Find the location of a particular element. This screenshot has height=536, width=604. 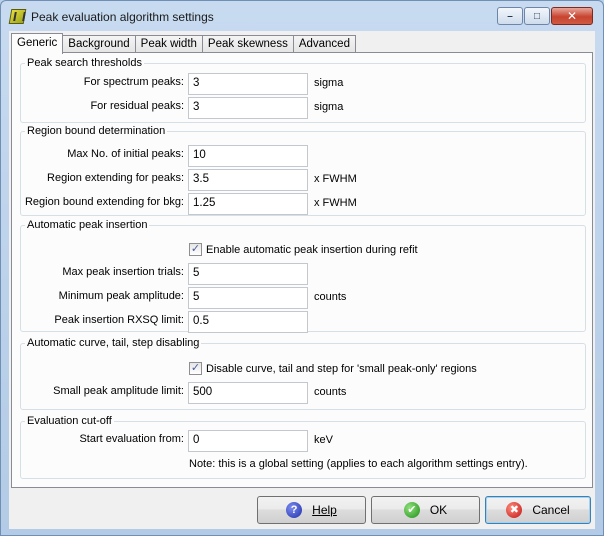

tab-peak-skewness: Peak skewness is located at coordinates (247, 44).